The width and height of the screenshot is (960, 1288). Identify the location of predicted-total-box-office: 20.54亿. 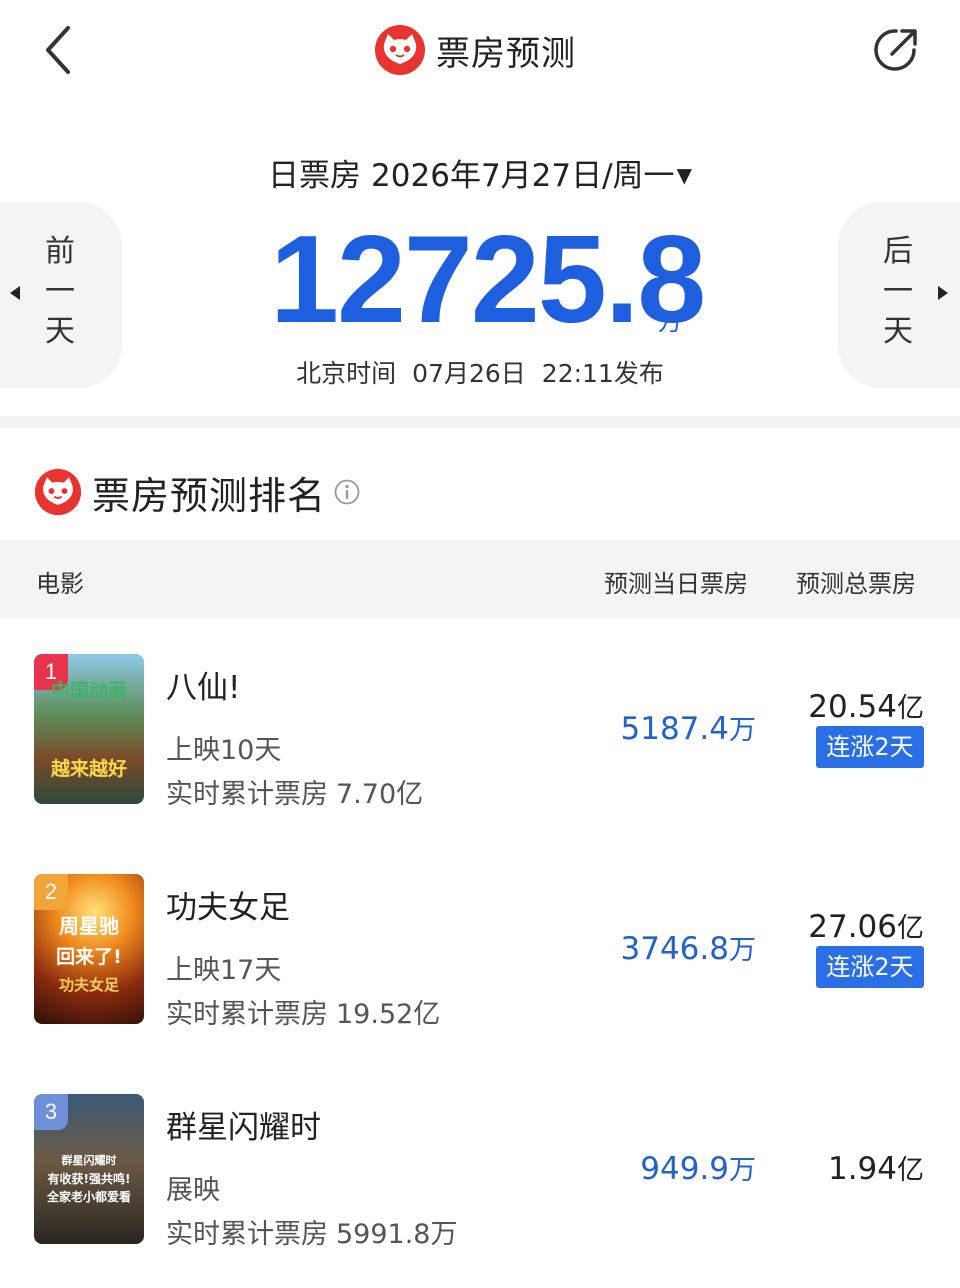
(866, 705).